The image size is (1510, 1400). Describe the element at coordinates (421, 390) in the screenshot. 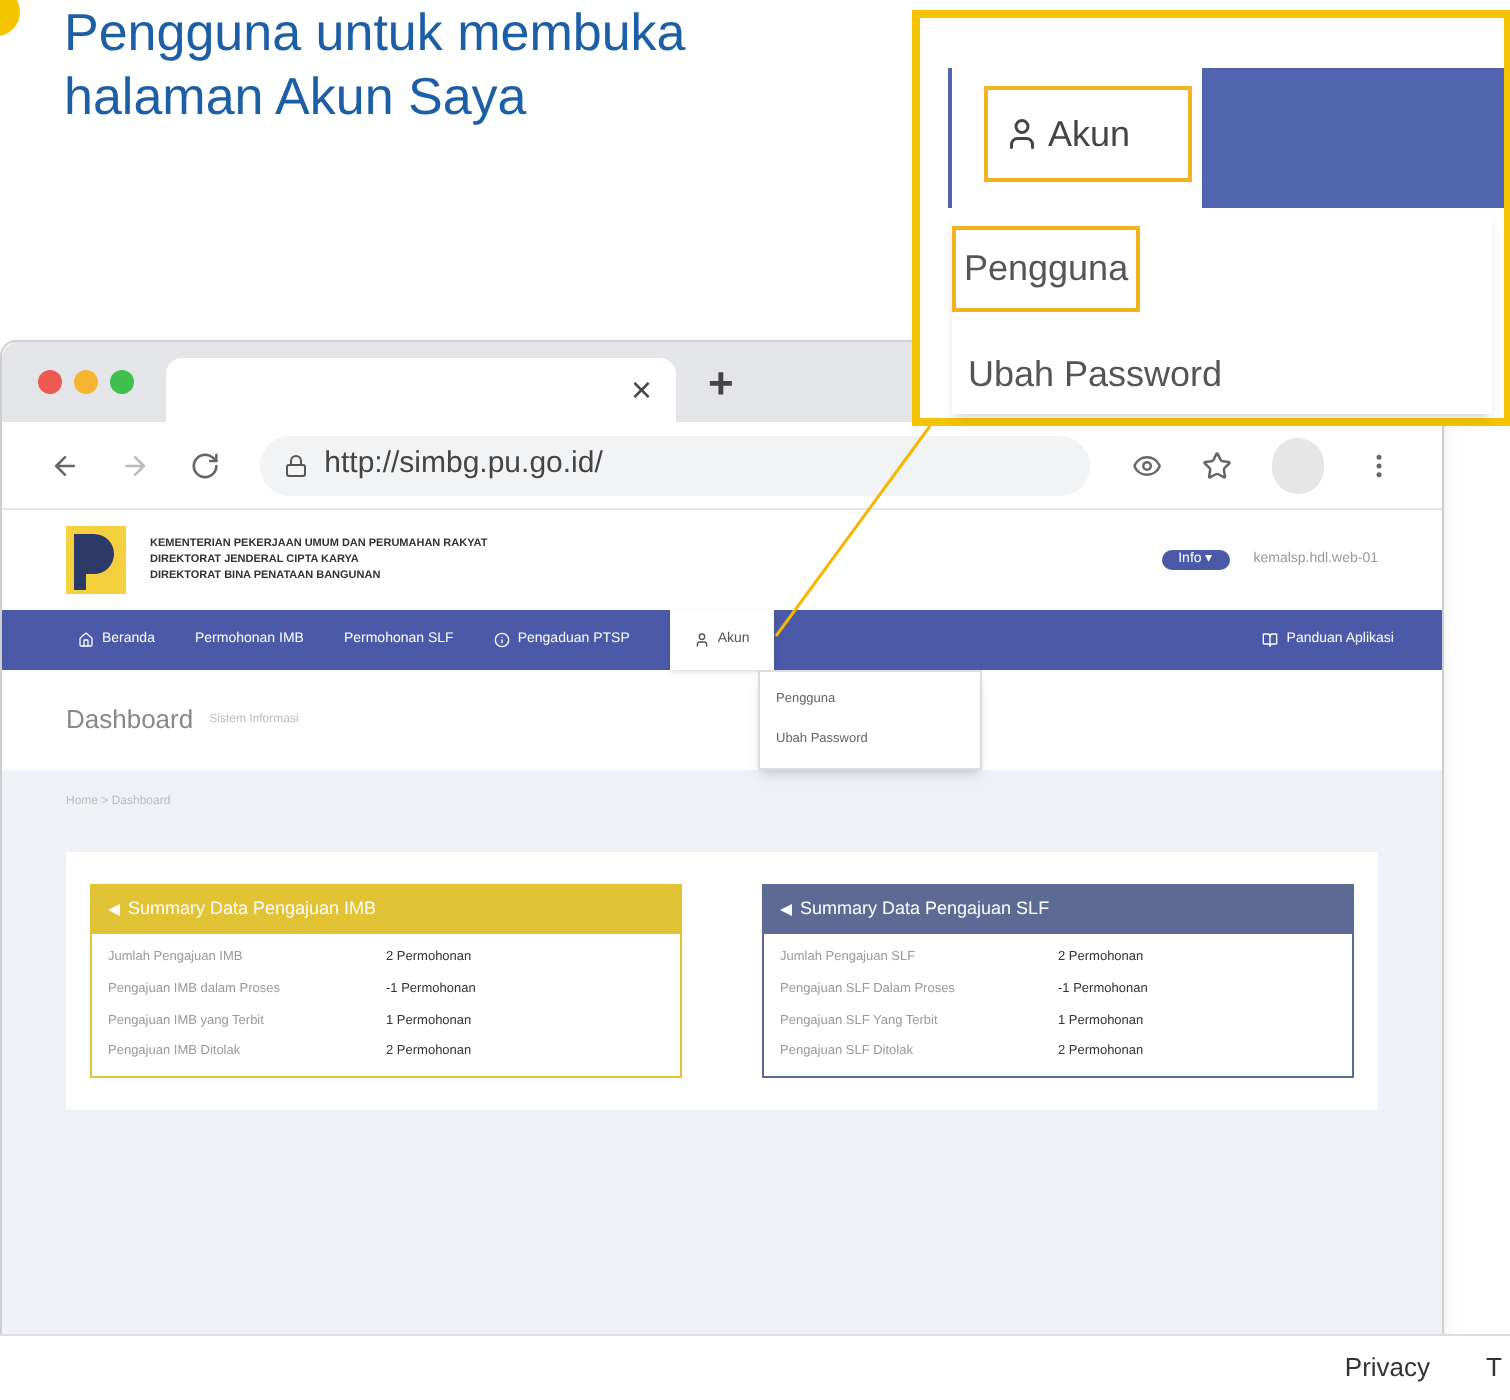

I see `browser-tab: ×` at that location.